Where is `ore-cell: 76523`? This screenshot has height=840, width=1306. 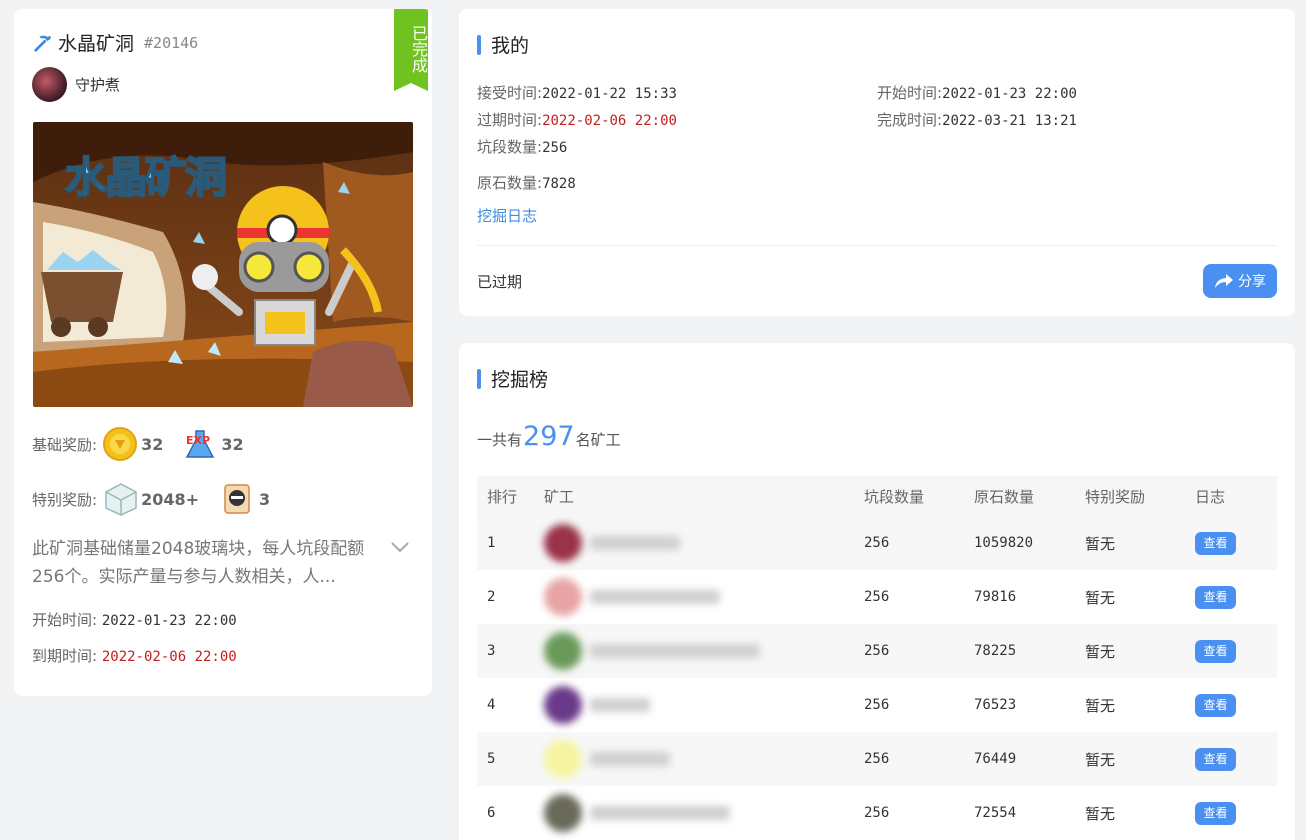 ore-cell: 76523 is located at coordinates (995, 705).